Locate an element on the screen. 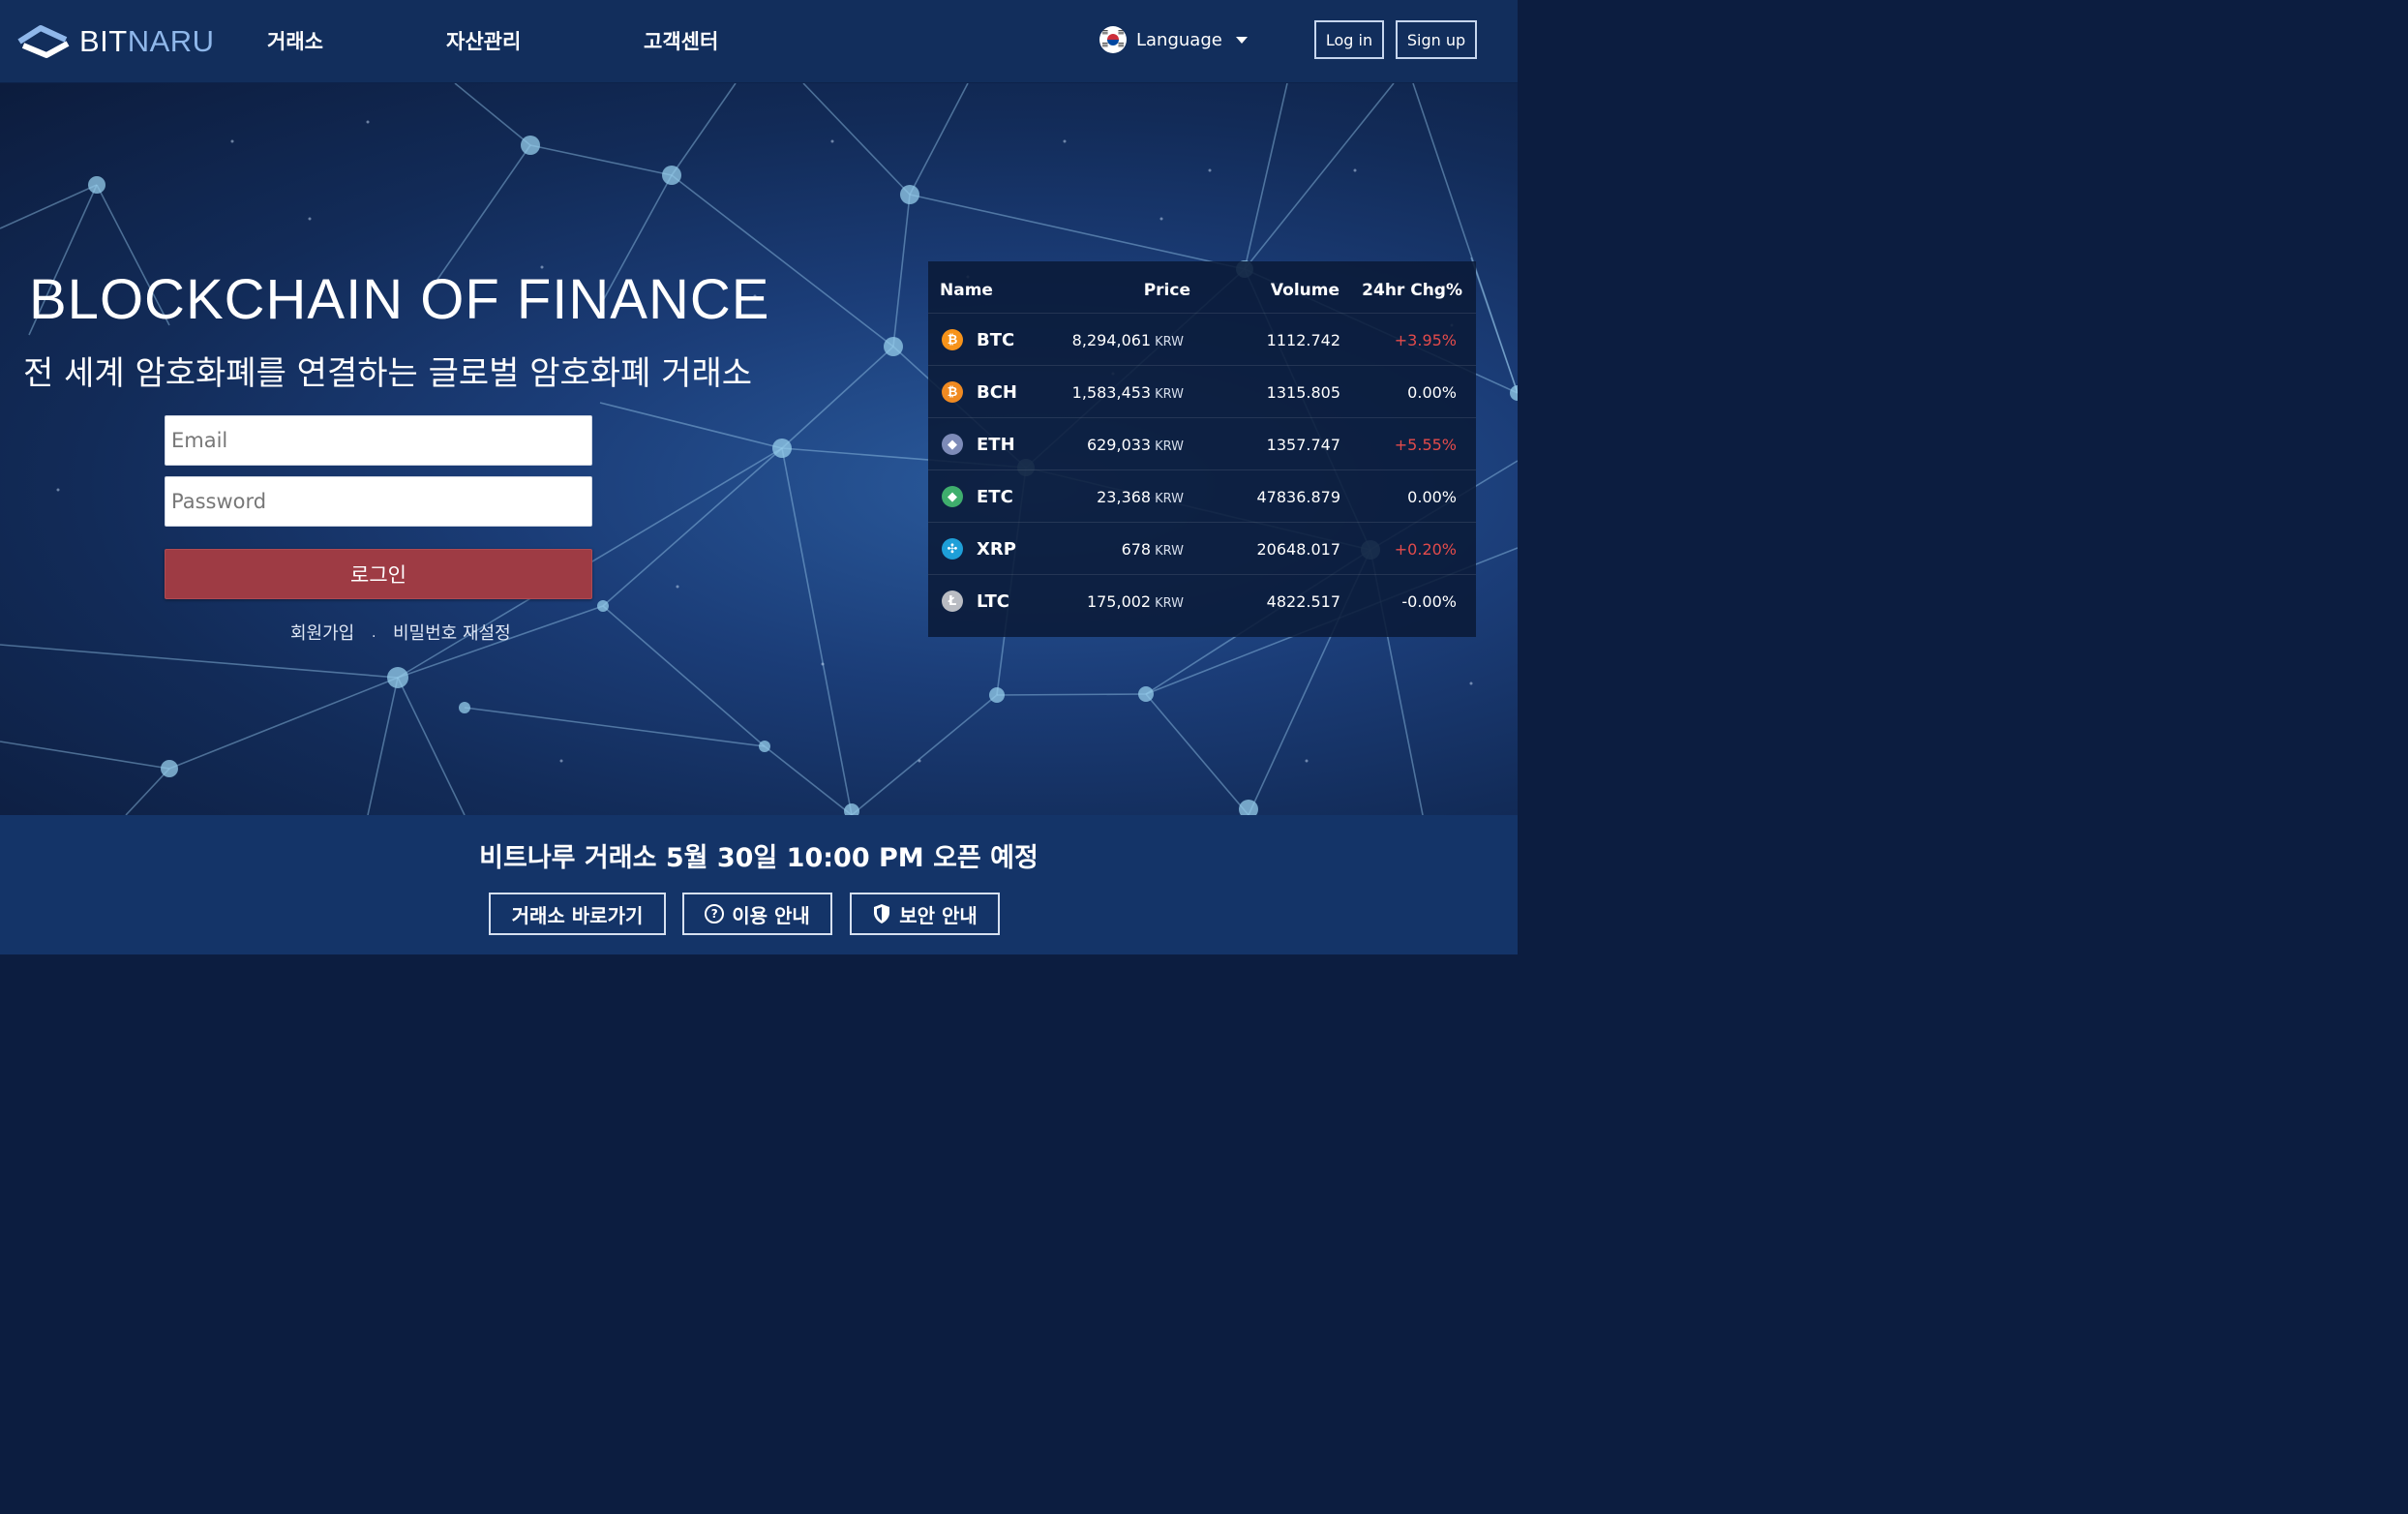 This screenshot has height=1514, width=2408. header-price: Price is located at coordinates (1166, 290).